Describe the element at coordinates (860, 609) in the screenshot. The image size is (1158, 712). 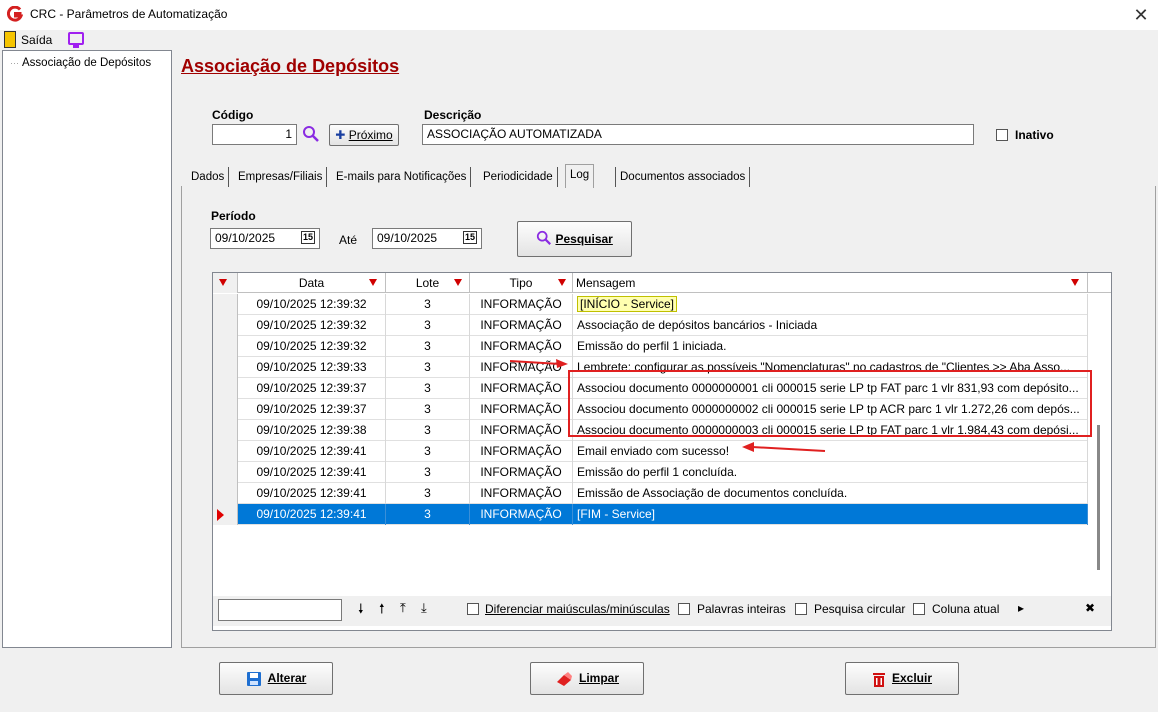
I see `pesquisa-circular-label: Pesquisa circular` at that location.